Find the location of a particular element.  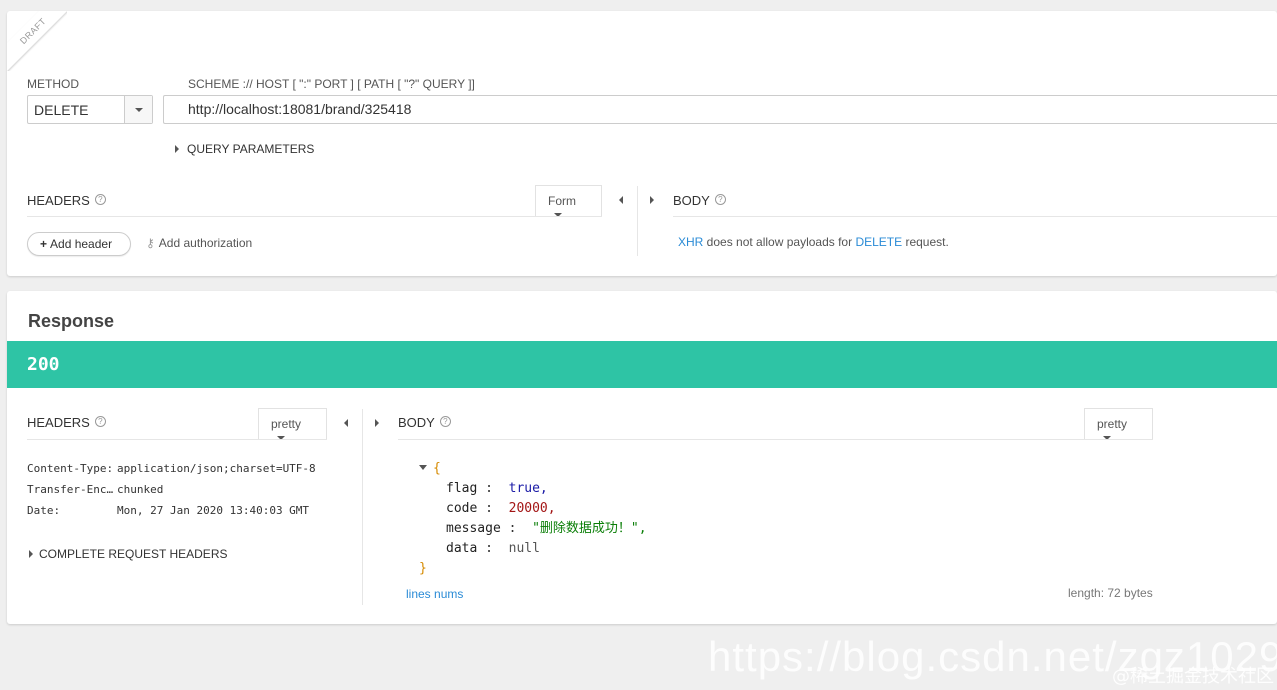

request-body-title: BODY? is located at coordinates (699, 200).